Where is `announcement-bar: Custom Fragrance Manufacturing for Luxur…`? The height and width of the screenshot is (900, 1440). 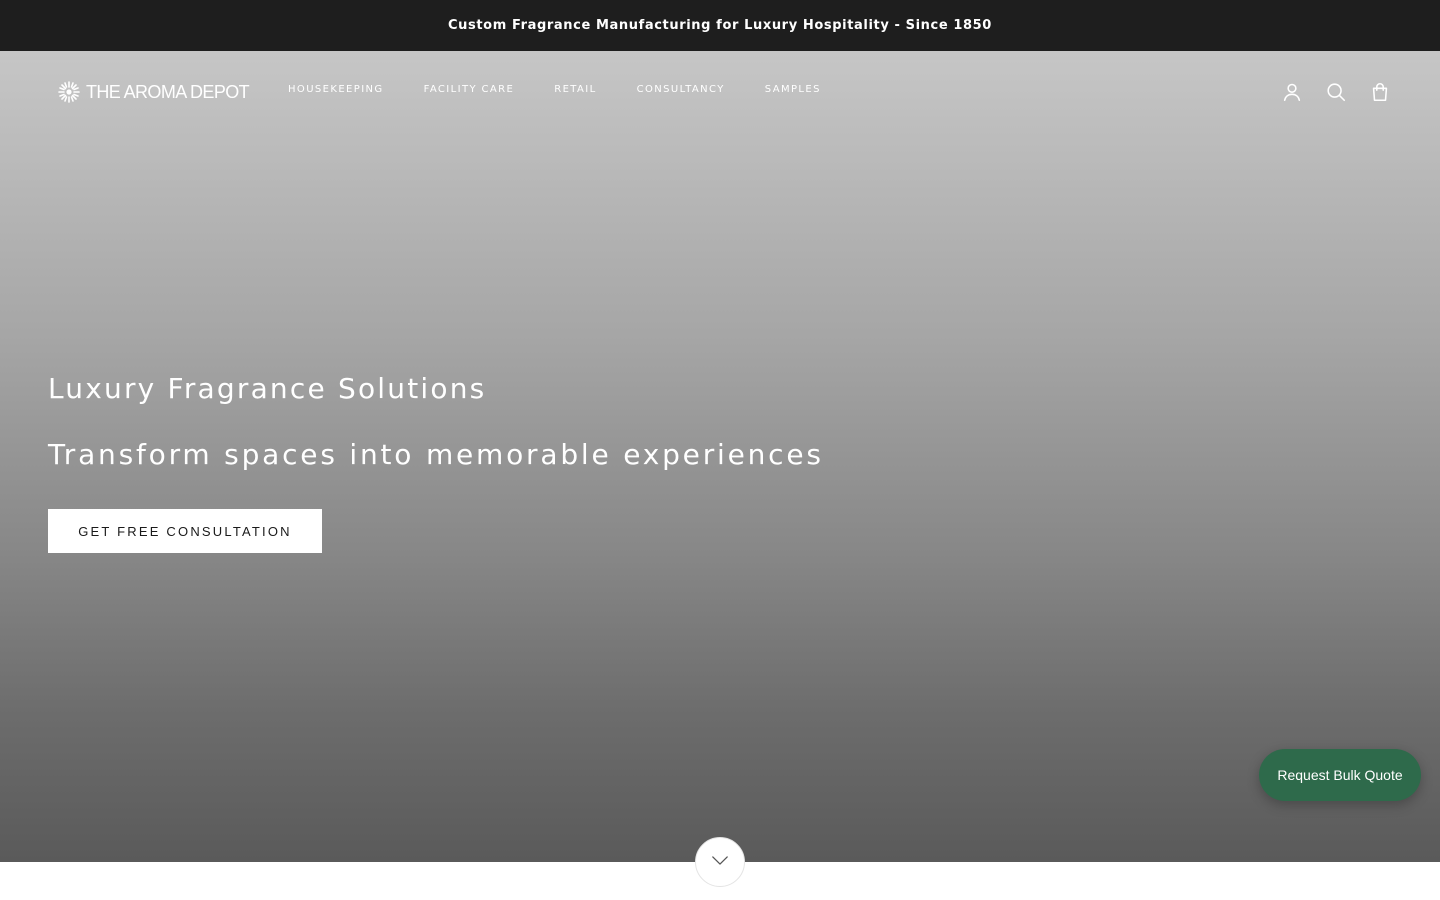
announcement-bar: Custom Fragrance Manufacturing for Luxur… is located at coordinates (720, 25).